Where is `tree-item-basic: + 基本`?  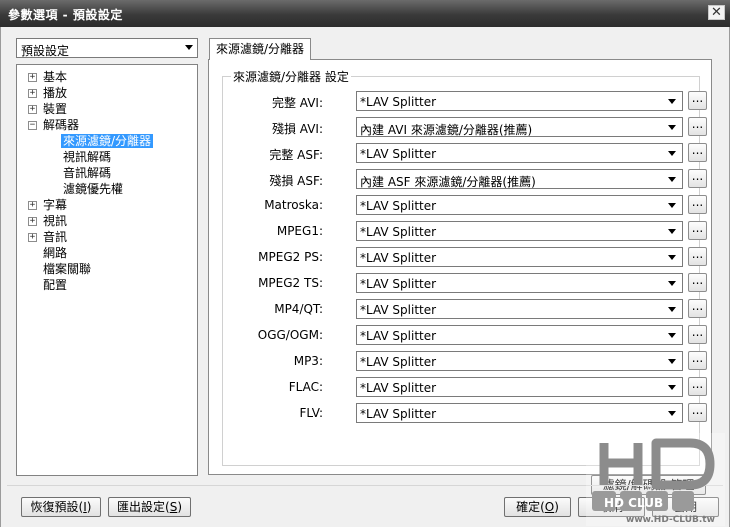 tree-item-basic: + 基本 is located at coordinates (48, 77).